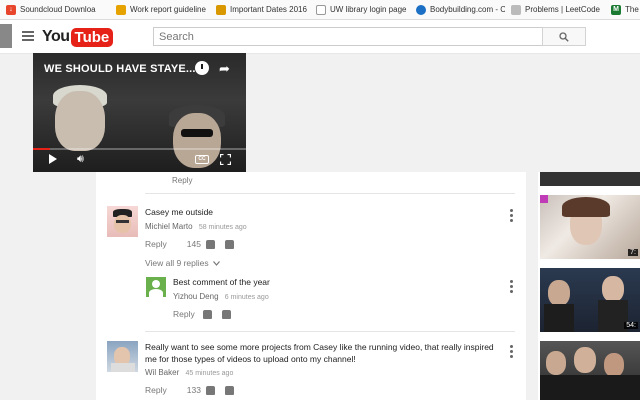  I want to click on bookmark-soundcloud: ↓ Soundcloud Downloa, so click(55, 9).